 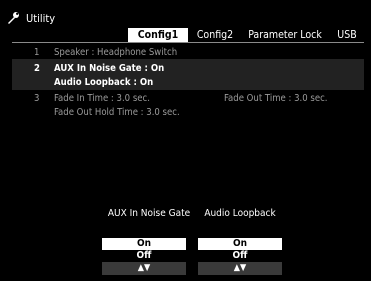 I want to click on selector-header-aux: AUX In Noise Gate, so click(x=149, y=213).